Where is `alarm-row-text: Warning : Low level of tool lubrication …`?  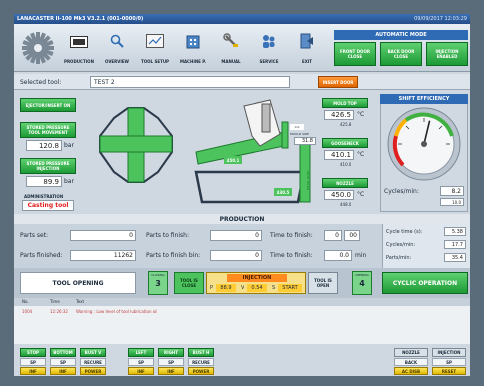
alarm-row-text: Warning : Low level of tool lubrication … is located at coordinates (117, 311).